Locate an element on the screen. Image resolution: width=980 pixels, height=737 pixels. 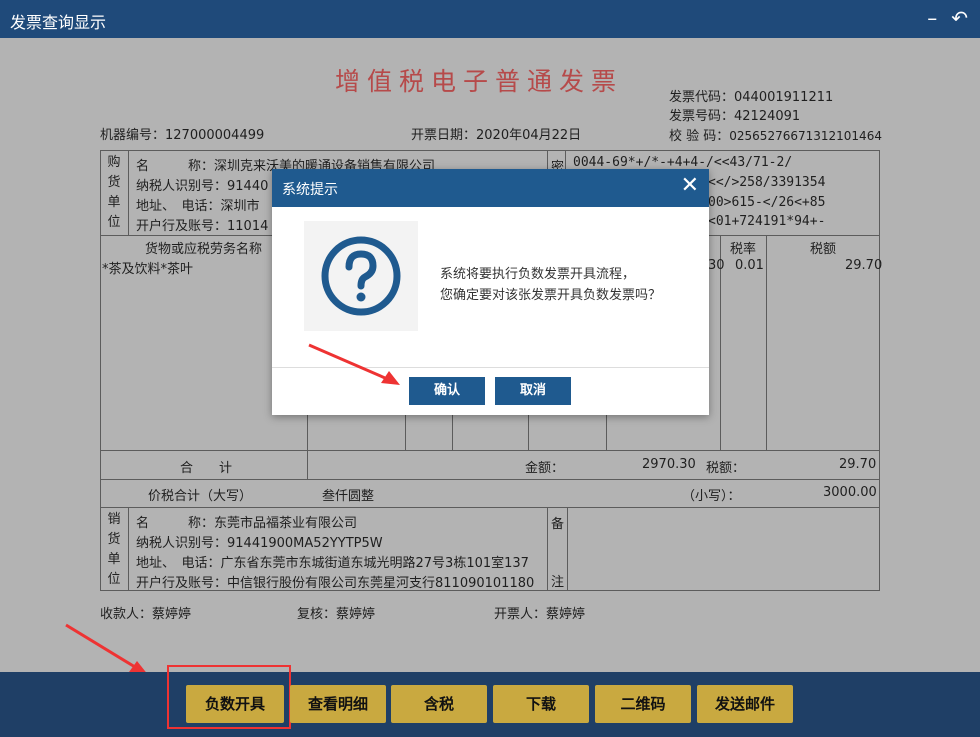
send-email-button: 发送邮件 is located at coordinates (745, 704).